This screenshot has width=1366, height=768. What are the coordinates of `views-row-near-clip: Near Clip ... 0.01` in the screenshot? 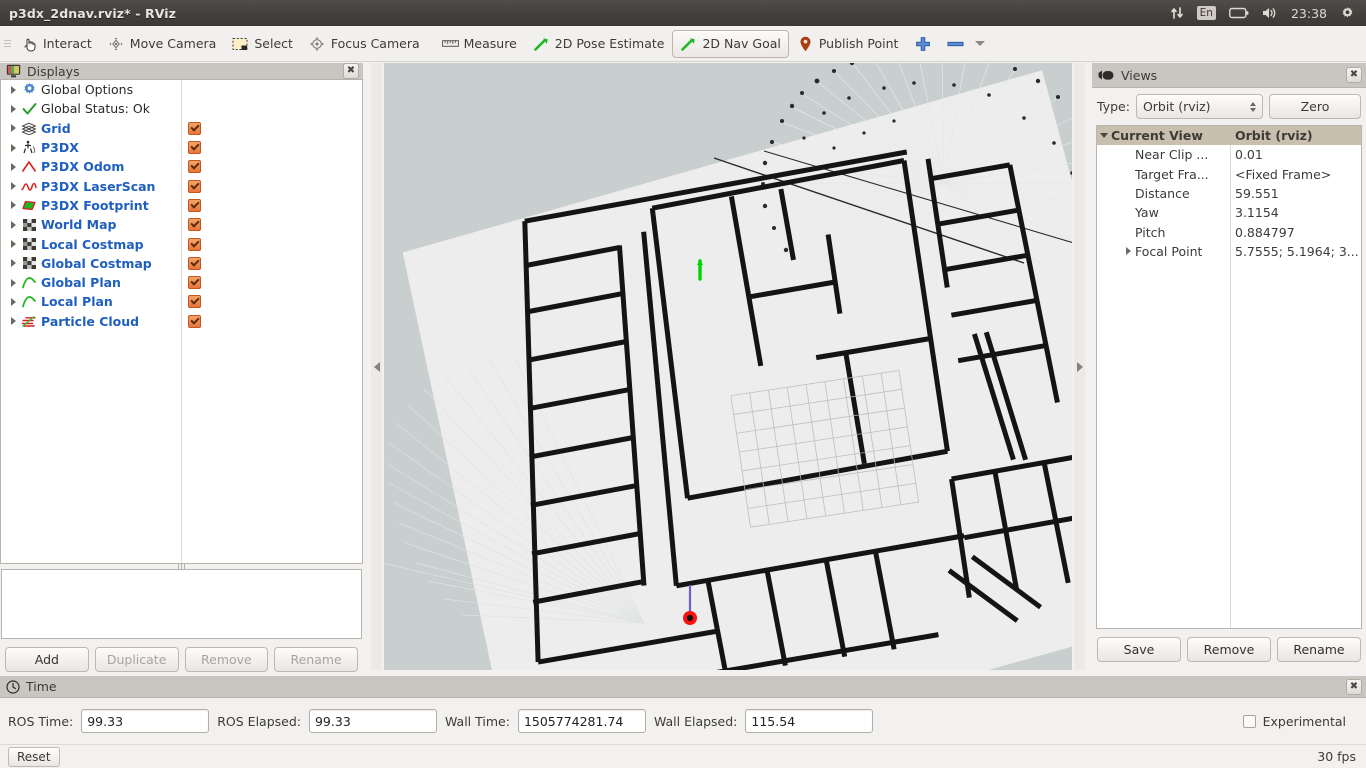 It's located at (1229, 154).